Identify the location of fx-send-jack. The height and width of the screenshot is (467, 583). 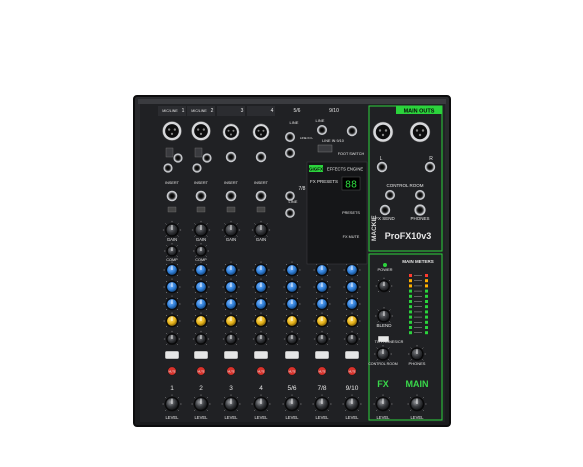
(385, 210).